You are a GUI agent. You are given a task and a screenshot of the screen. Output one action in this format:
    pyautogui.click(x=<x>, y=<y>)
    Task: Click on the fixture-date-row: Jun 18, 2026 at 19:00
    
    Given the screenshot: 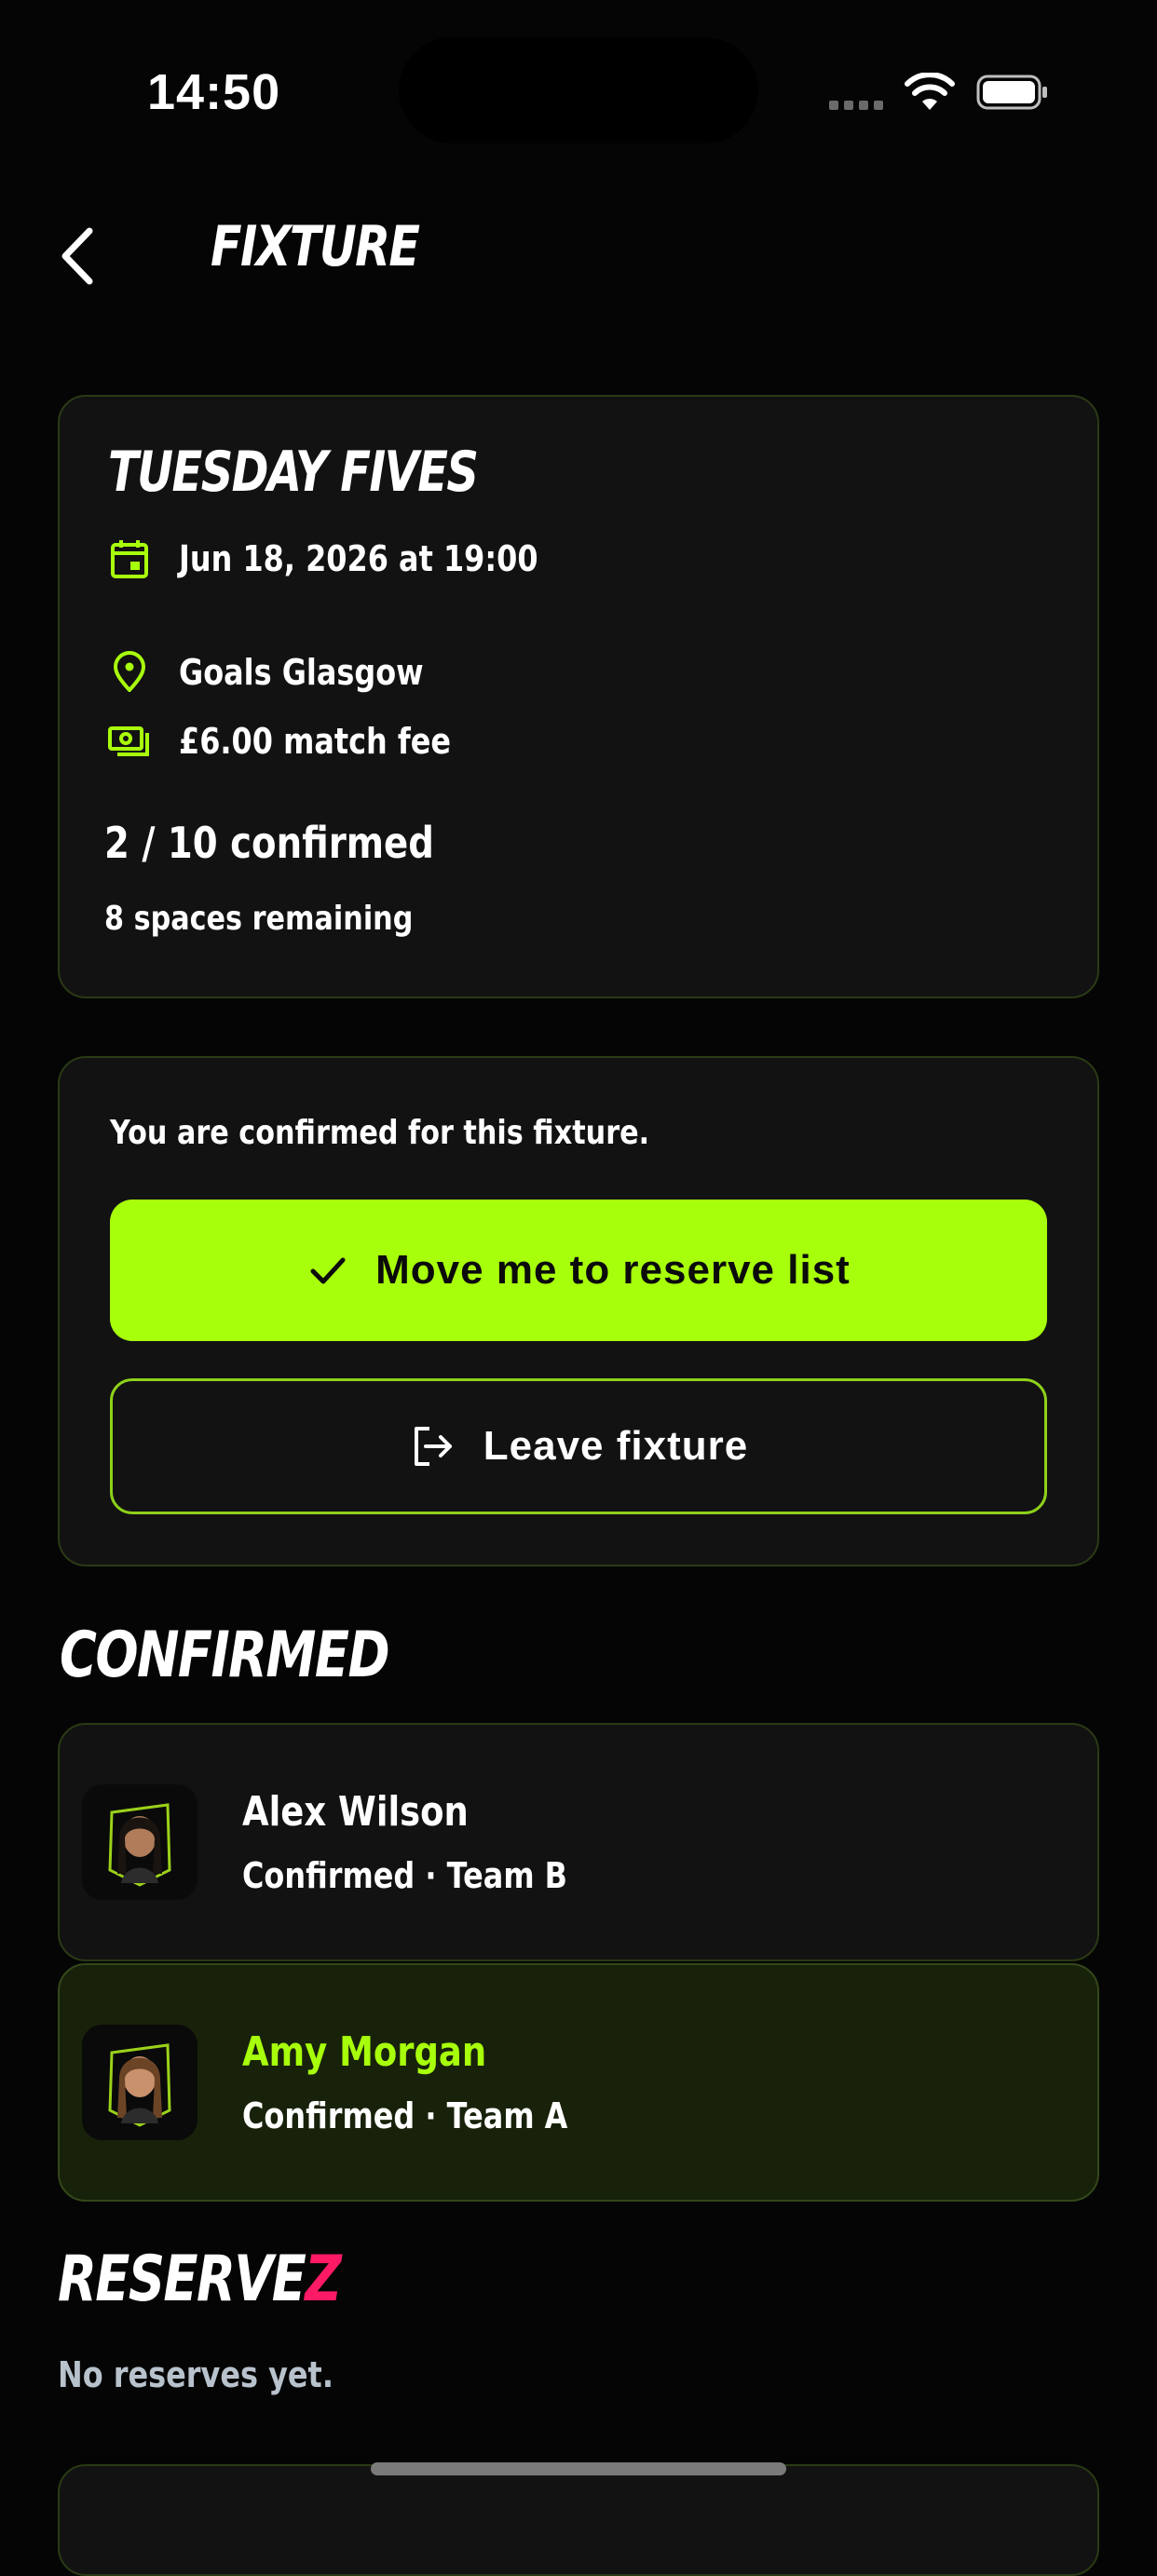 What is the action you would take?
    pyautogui.click(x=357, y=559)
    